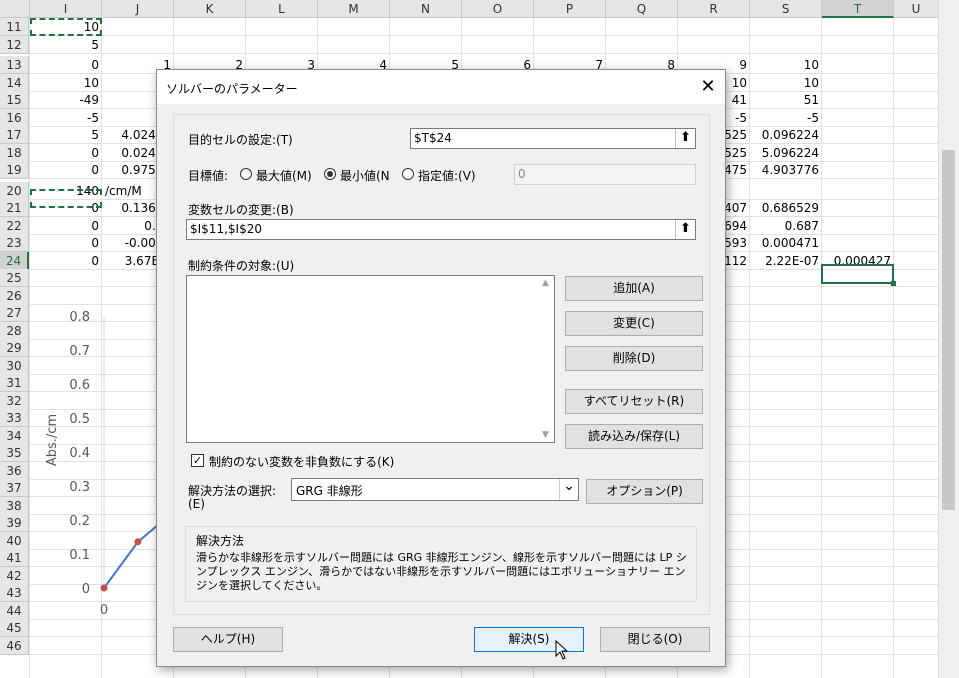 This screenshot has width=959, height=678. I want to click on help-button: ヘルプ(H), so click(228, 639).